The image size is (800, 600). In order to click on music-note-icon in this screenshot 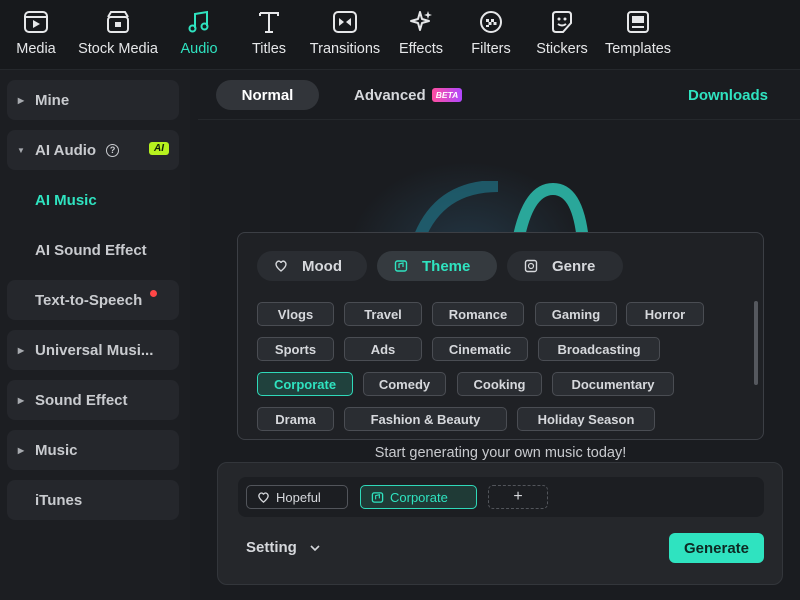, I will do `click(198, 21)`.